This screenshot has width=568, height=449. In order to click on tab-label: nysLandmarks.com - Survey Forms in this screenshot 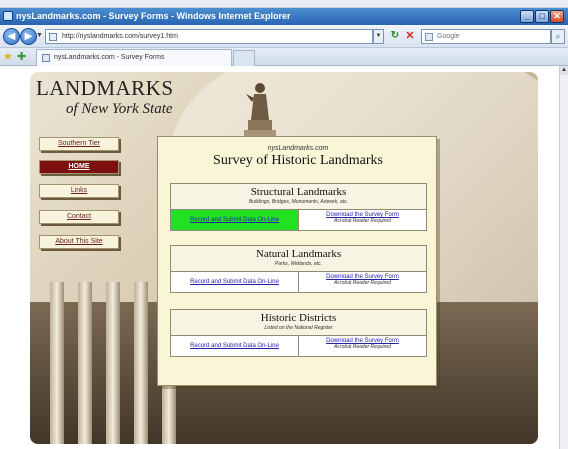, I will do `click(109, 57)`.